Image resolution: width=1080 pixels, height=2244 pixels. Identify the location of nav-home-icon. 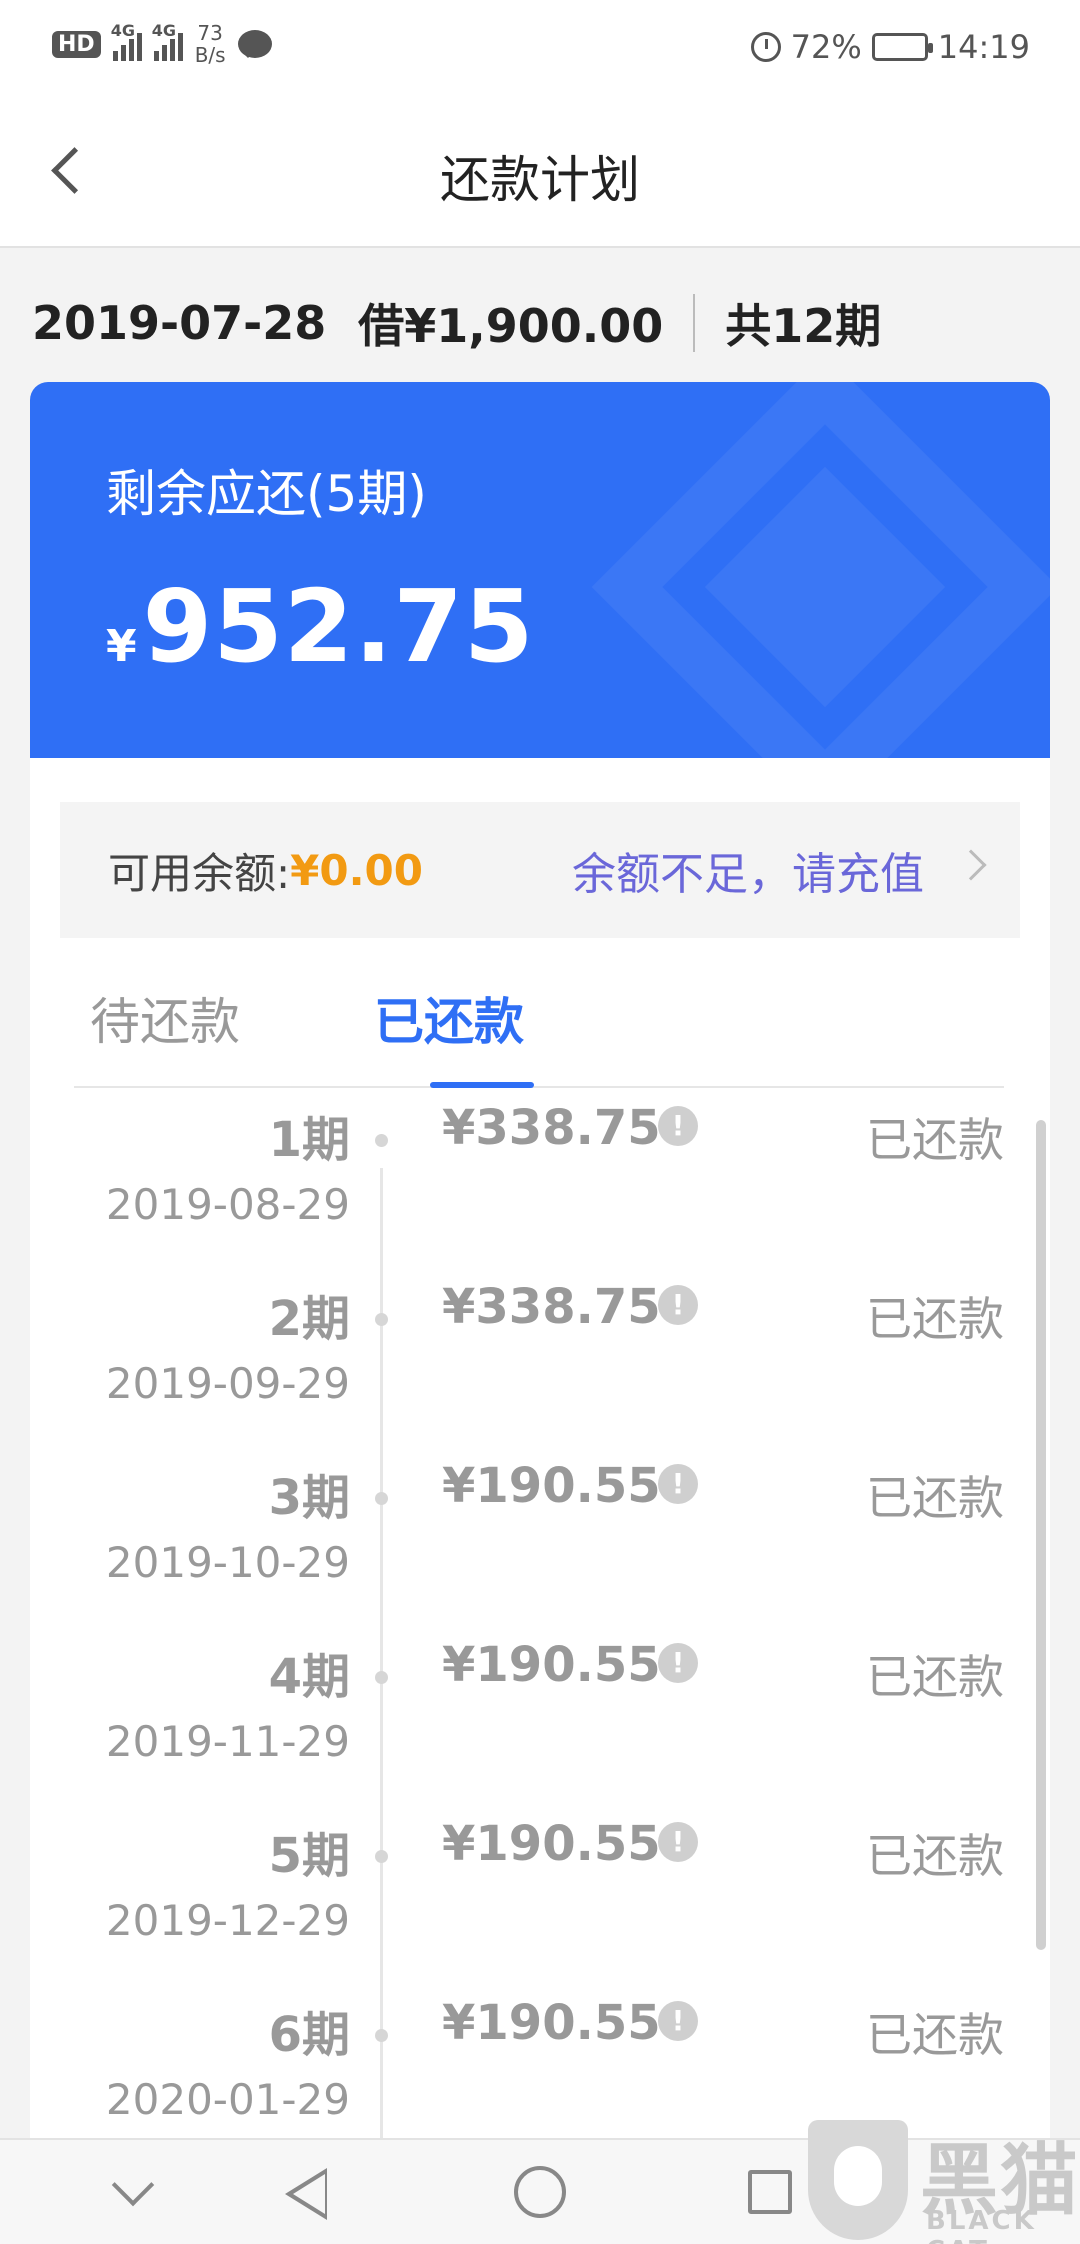
(540, 2192).